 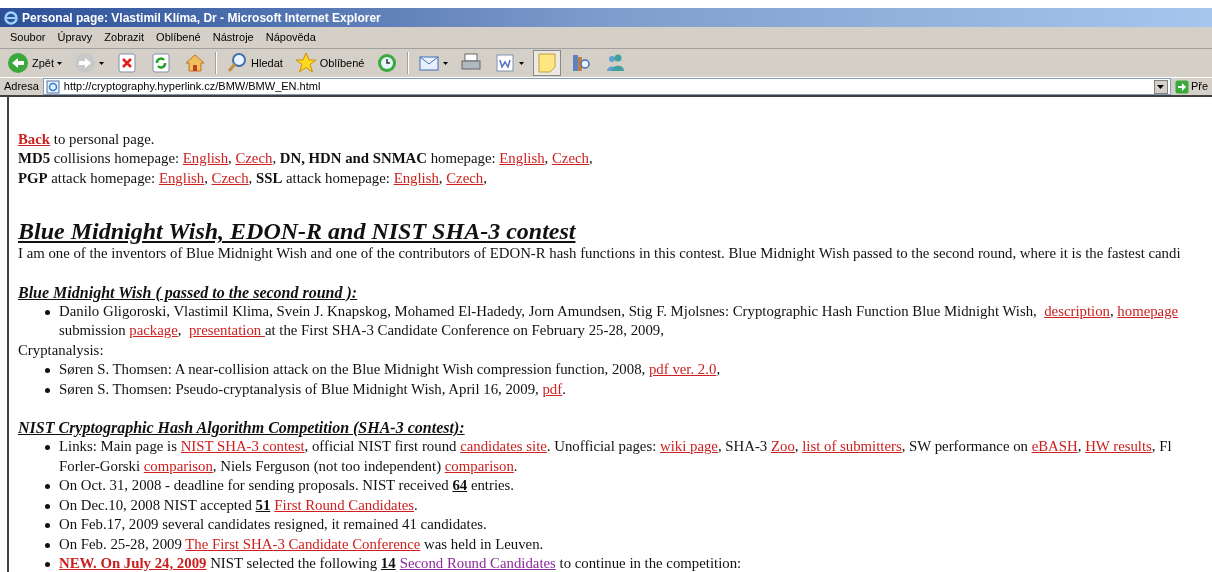 What do you see at coordinates (242, 428) in the screenshot?
I see `section-heading: NIST Cryptographic Hash Algorithm Competition (SHA-3 contest):` at bounding box center [242, 428].